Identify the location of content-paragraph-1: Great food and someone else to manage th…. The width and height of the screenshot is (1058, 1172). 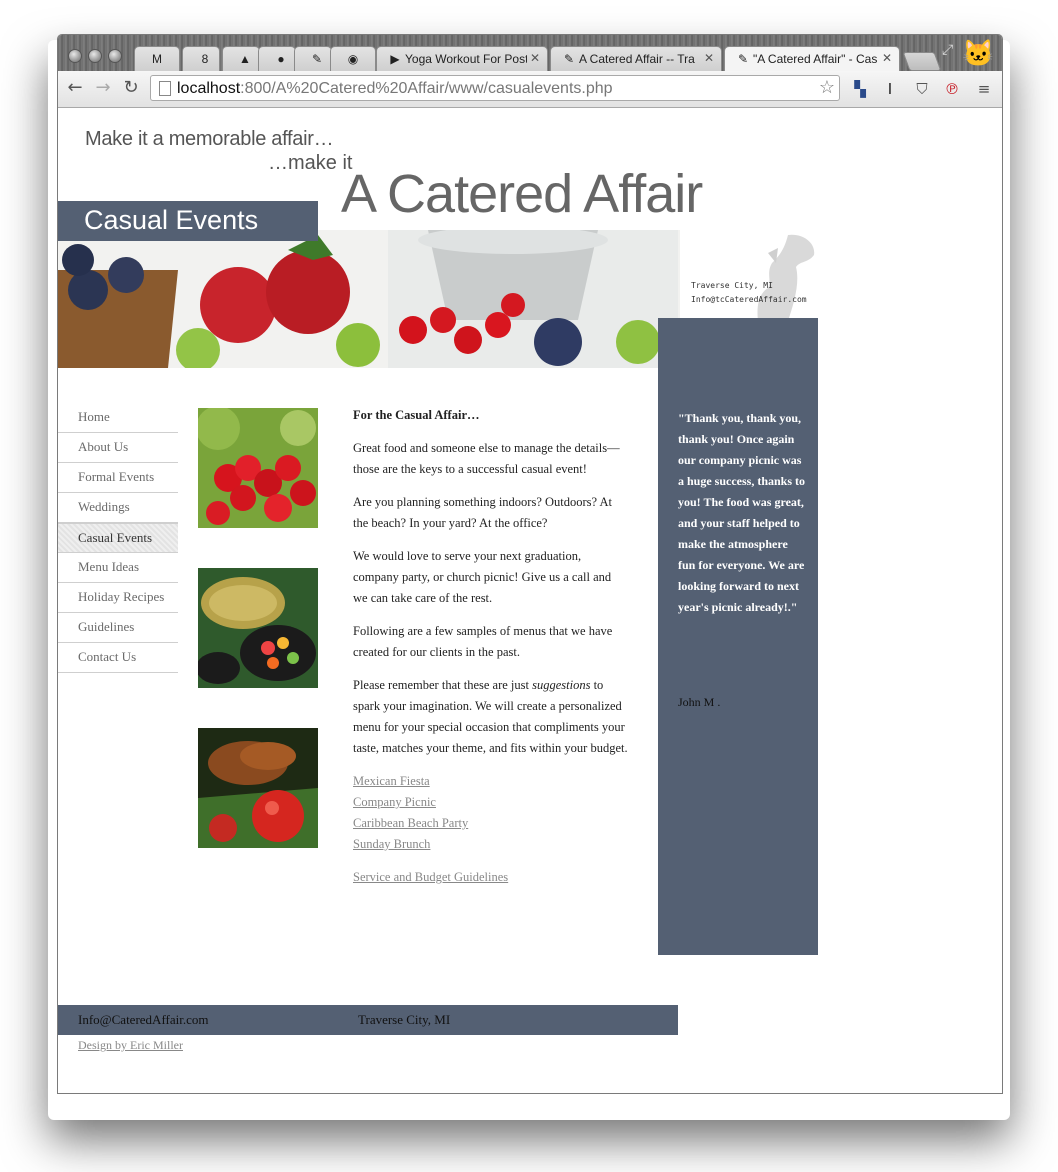
(486, 458).